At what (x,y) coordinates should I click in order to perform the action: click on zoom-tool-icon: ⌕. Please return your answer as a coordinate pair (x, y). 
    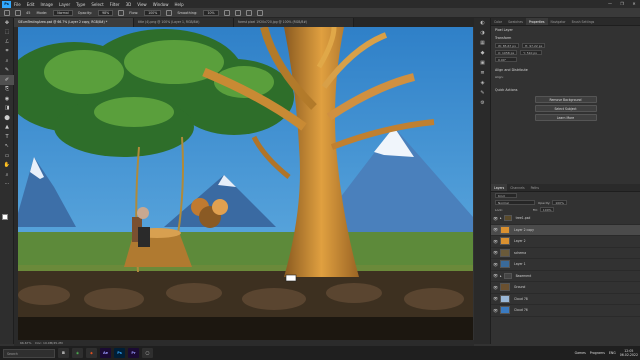
    Looking at the image, I should click on (7, 175).